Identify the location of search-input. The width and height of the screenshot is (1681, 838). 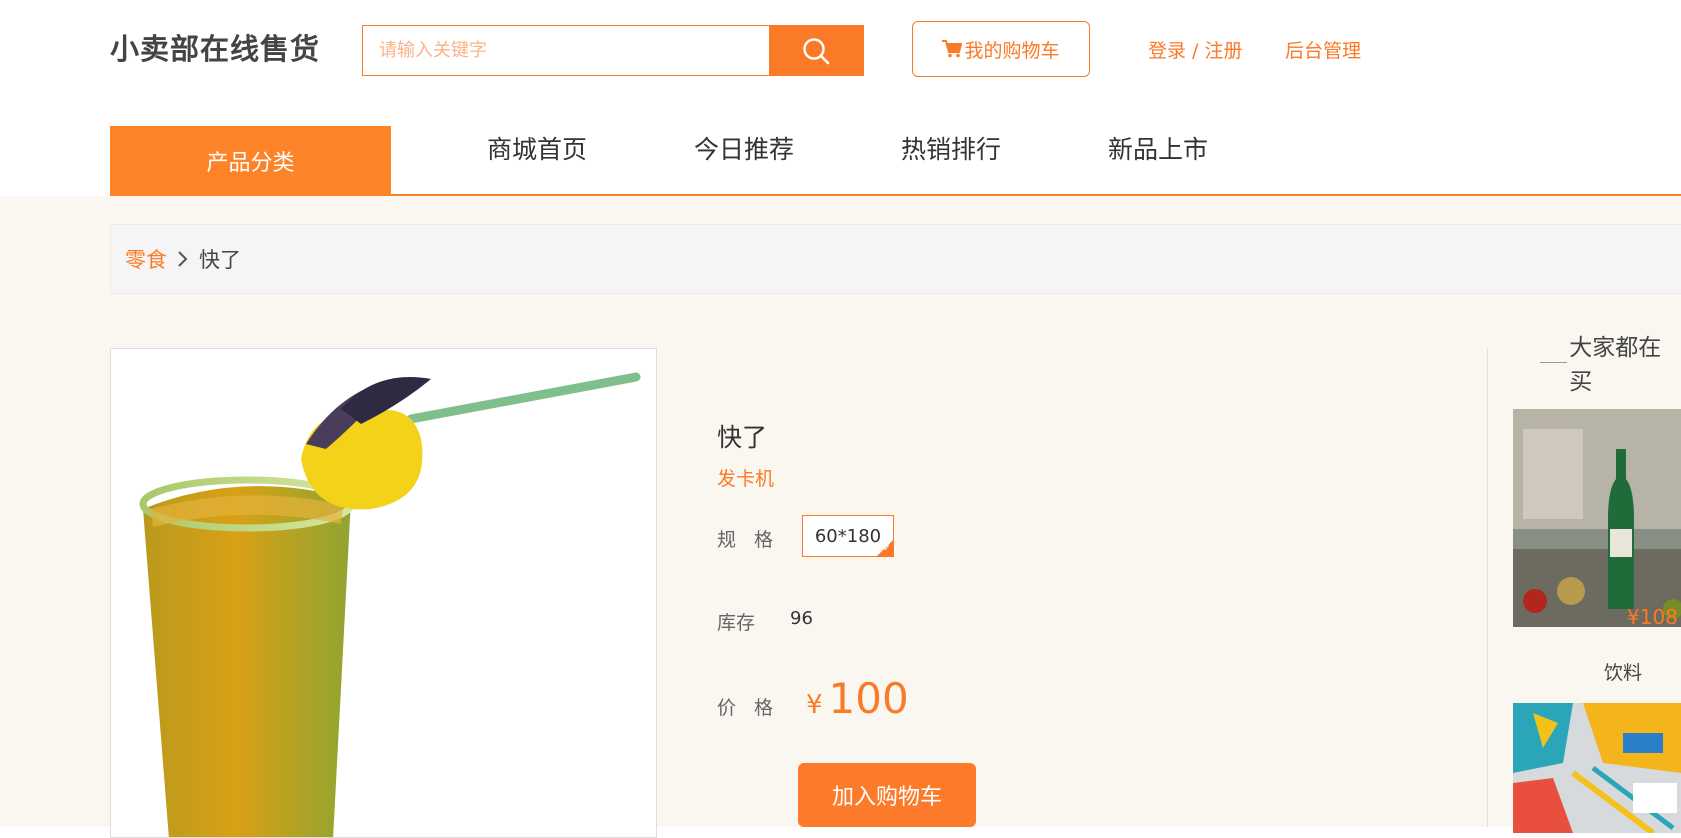
(566, 50).